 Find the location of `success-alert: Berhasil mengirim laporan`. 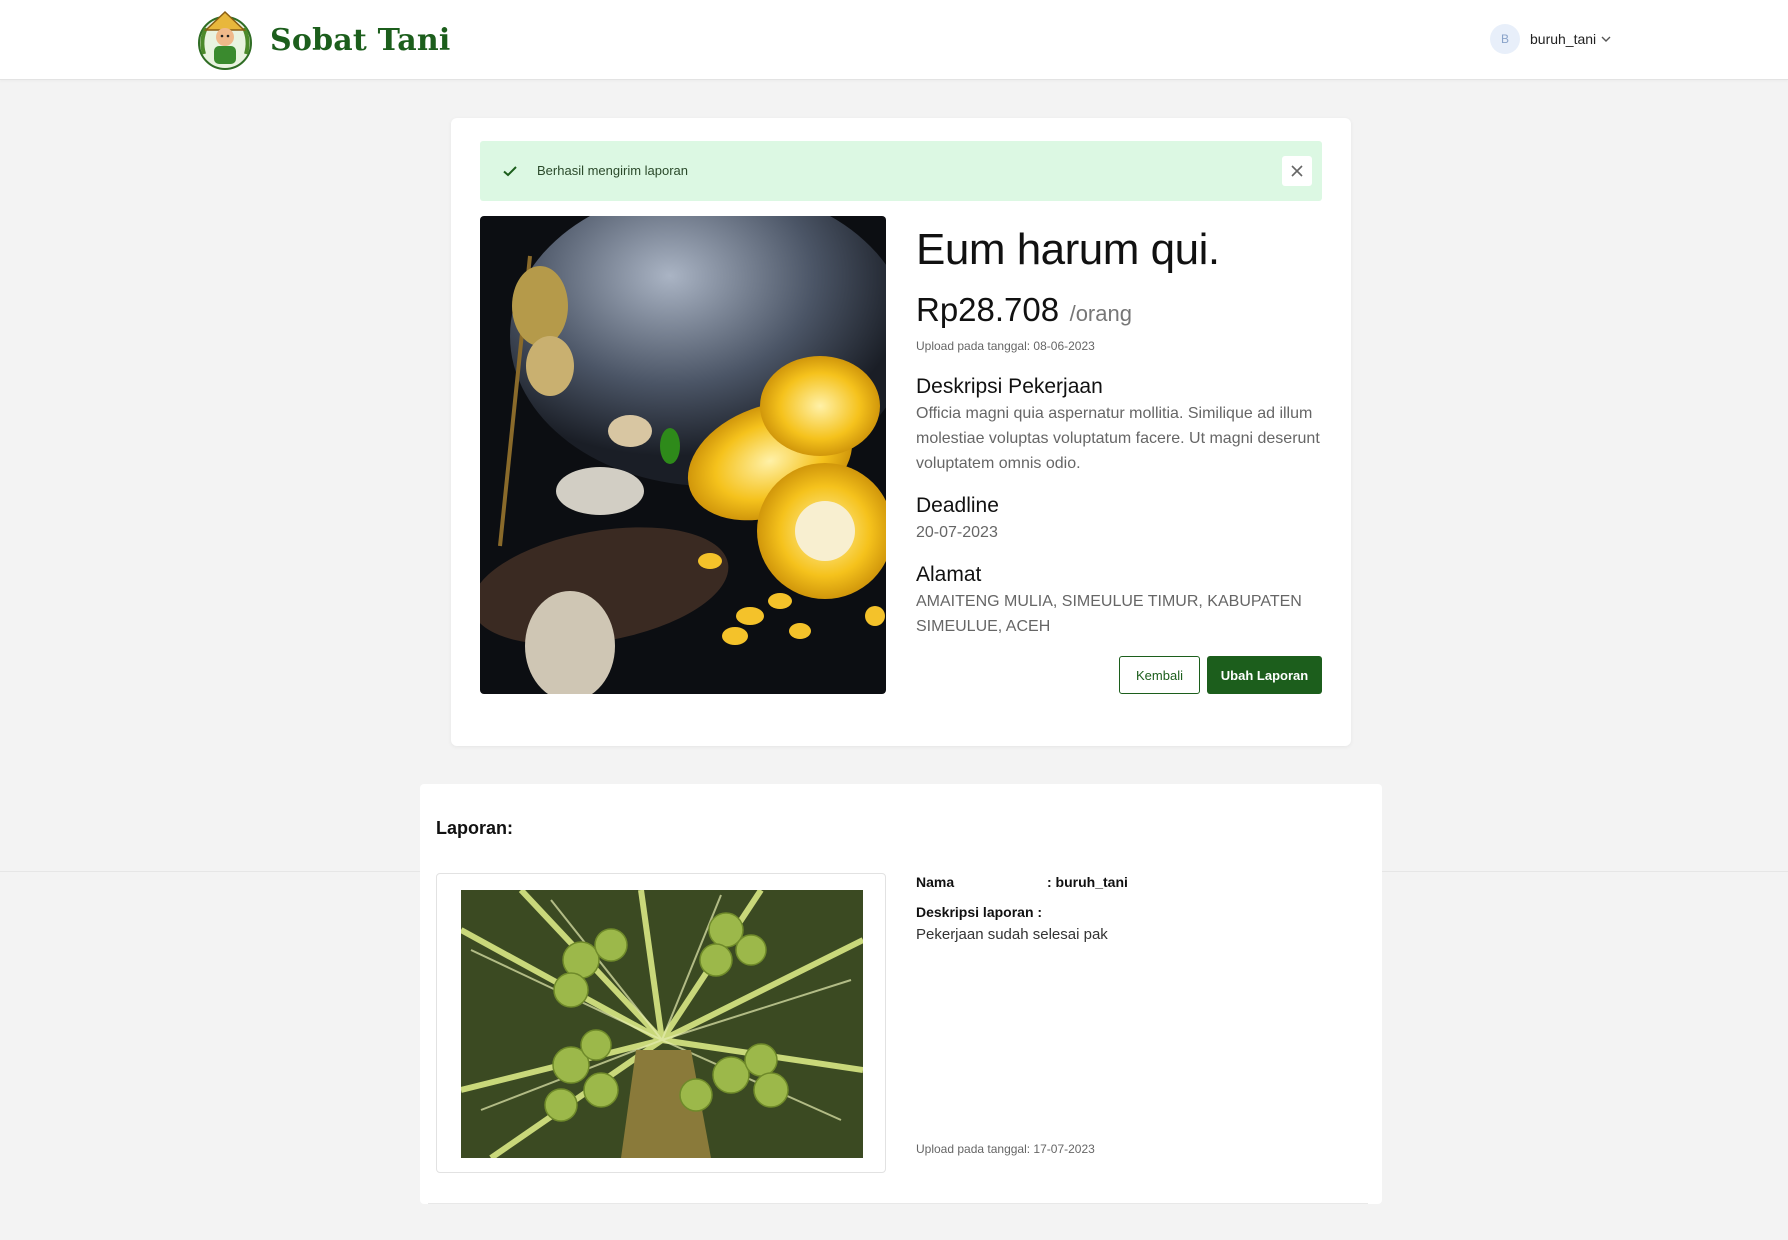

success-alert: Berhasil mengirim laporan is located at coordinates (901, 171).